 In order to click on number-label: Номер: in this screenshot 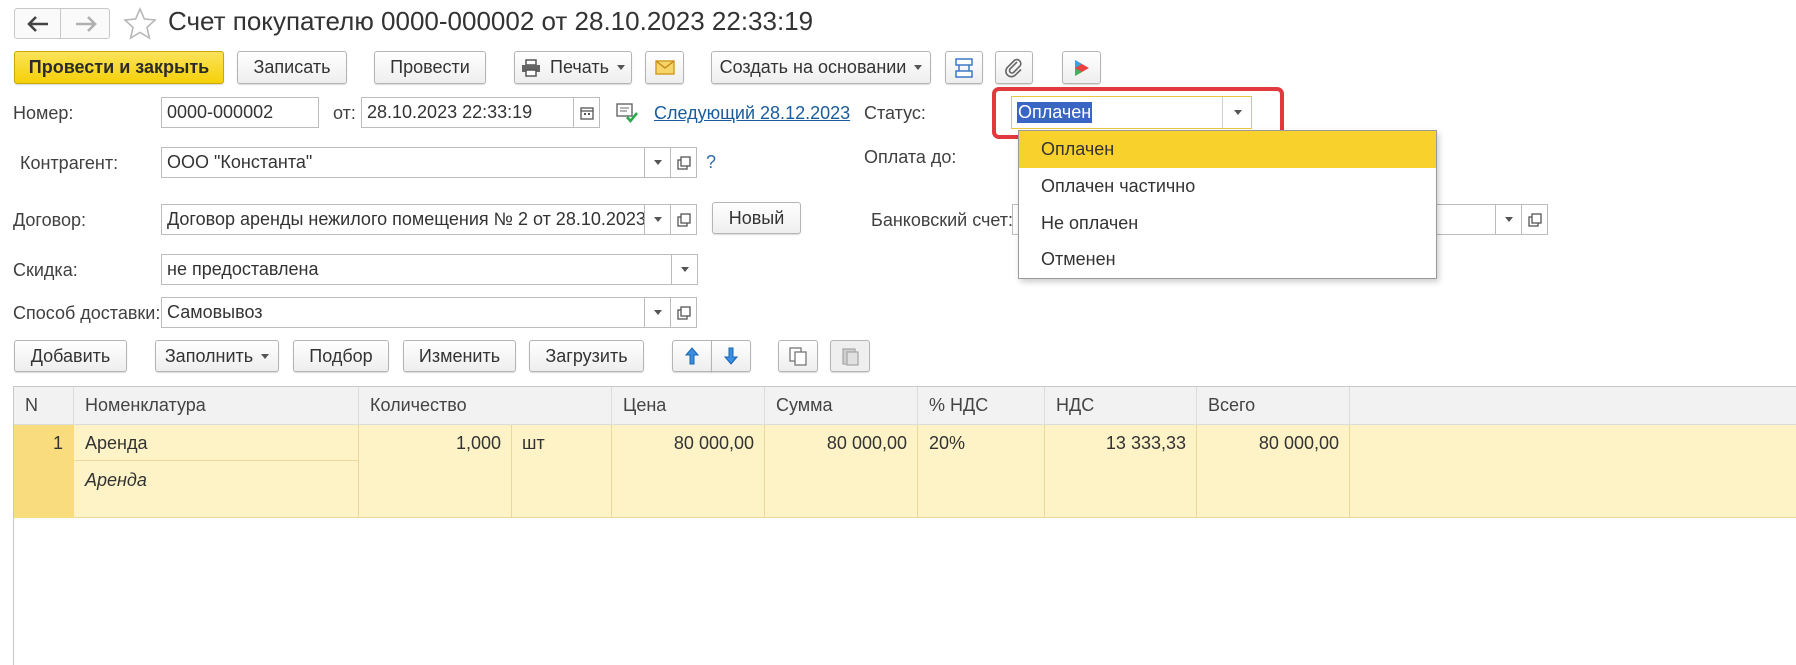, I will do `click(43, 113)`.